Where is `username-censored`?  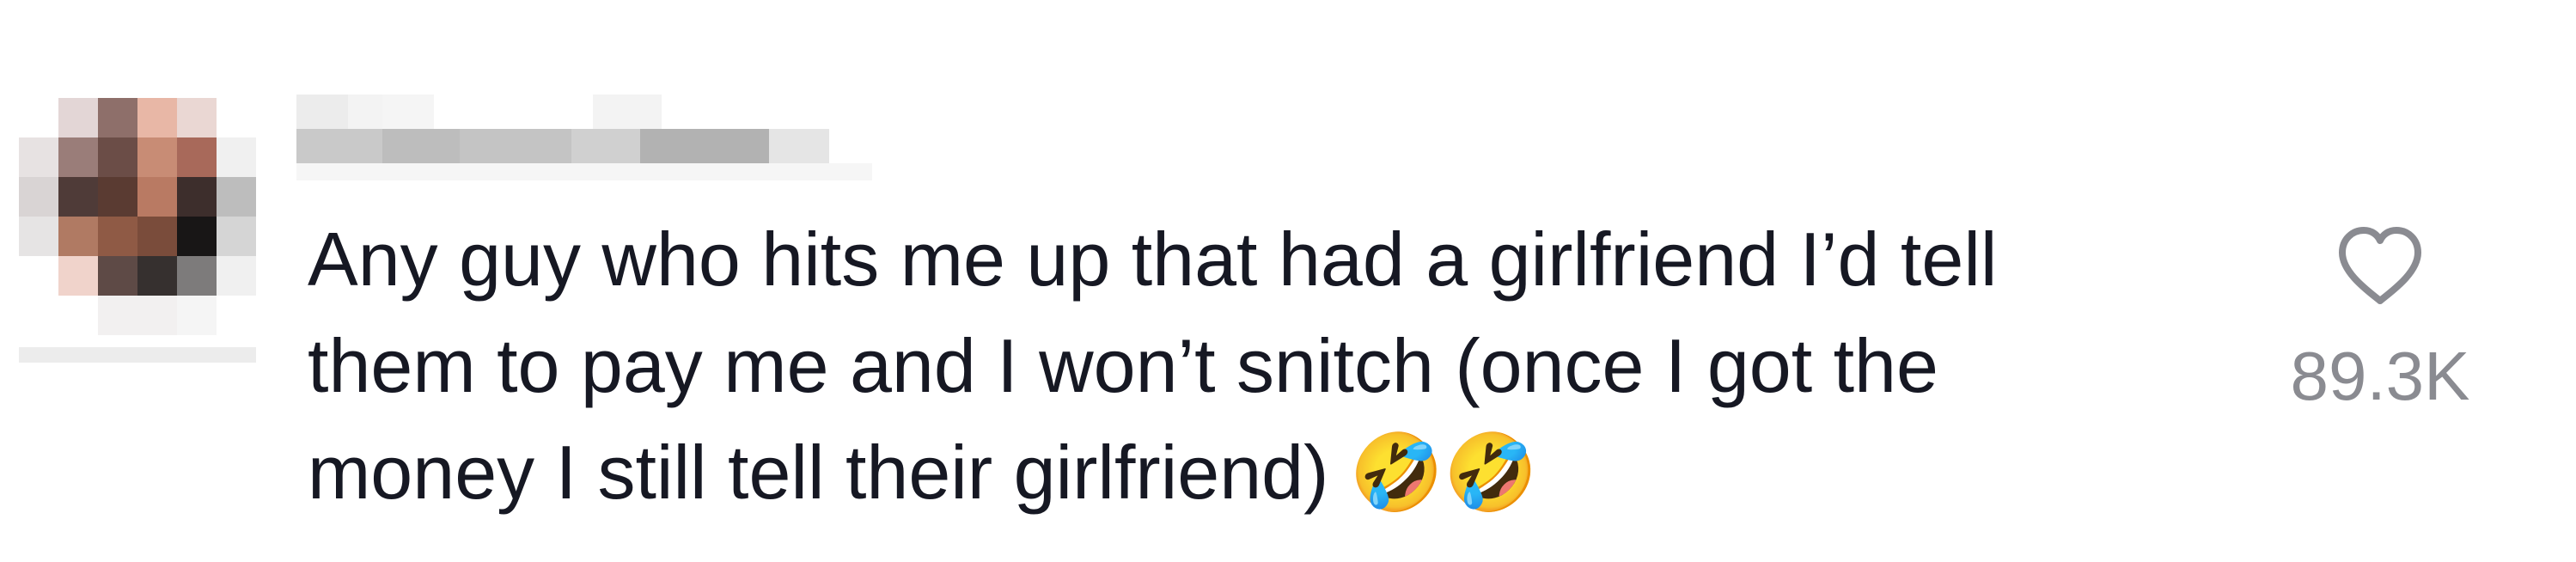
username-censored is located at coordinates (584, 135).